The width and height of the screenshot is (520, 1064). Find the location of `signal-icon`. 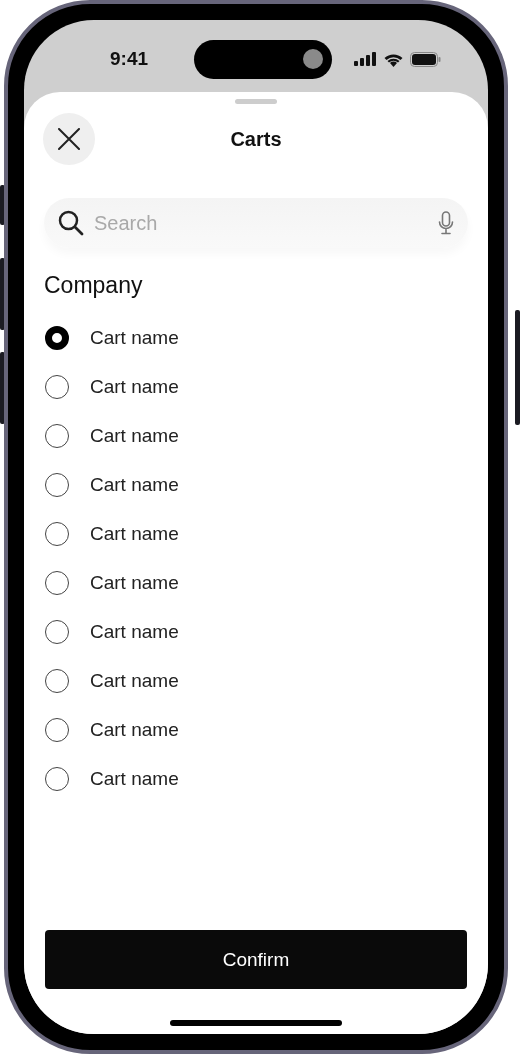

signal-icon is located at coordinates (365, 59).